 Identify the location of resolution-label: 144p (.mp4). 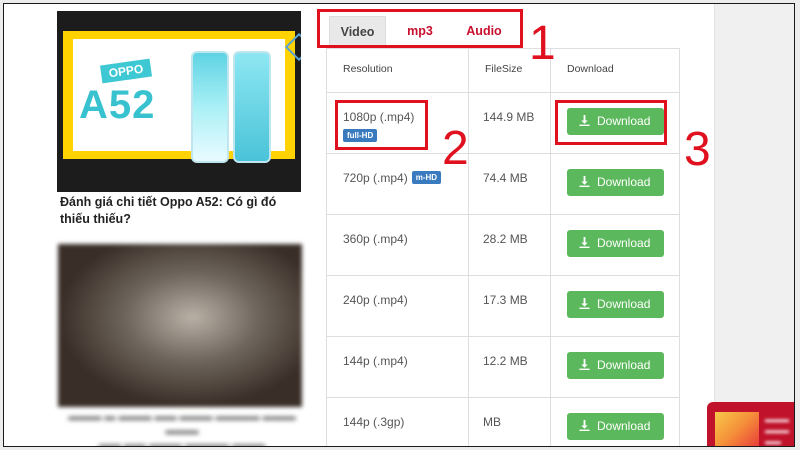
(375, 361).